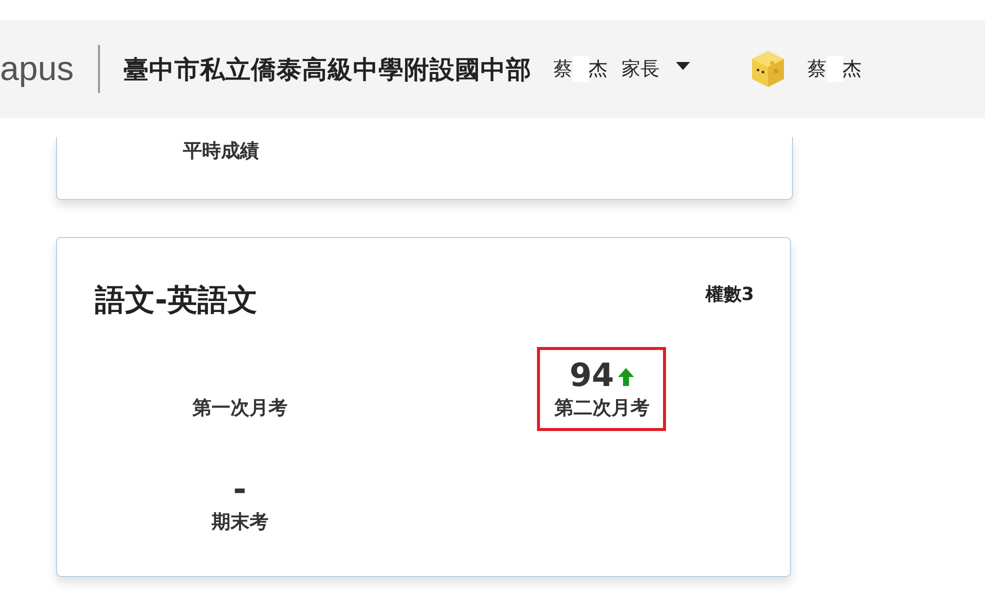  Describe the element at coordinates (240, 408) in the screenshot. I see `exam-label: 第一次月考` at that location.